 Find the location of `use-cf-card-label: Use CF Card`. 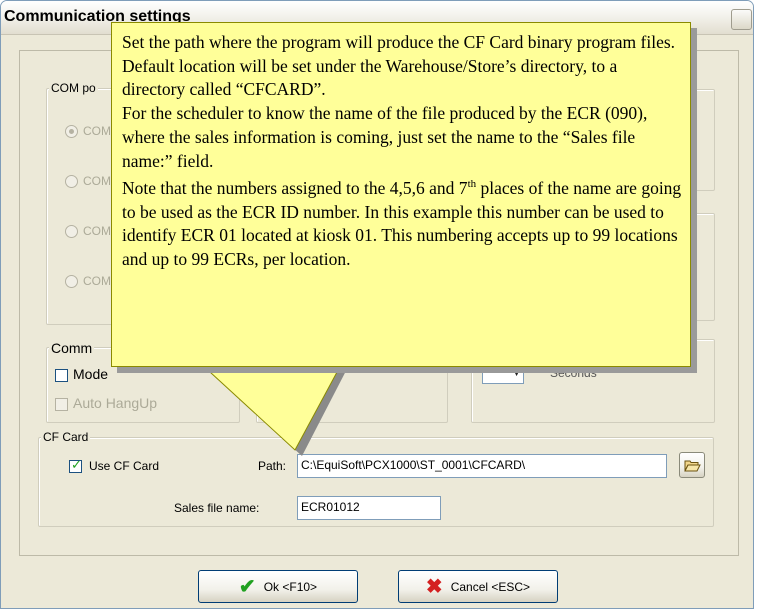

use-cf-card-label: Use CF Card is located at coordinates (124, 466).